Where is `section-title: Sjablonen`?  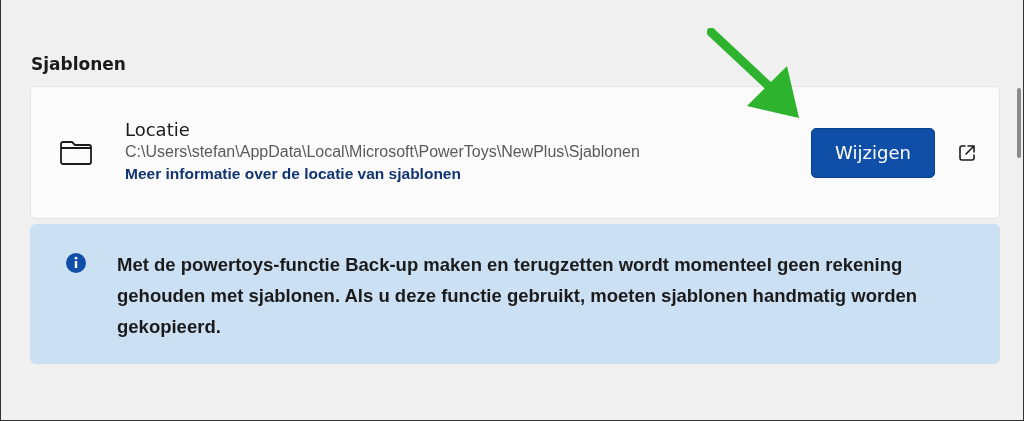 section-title: Sjablonen is located at coordinates (79, 64).